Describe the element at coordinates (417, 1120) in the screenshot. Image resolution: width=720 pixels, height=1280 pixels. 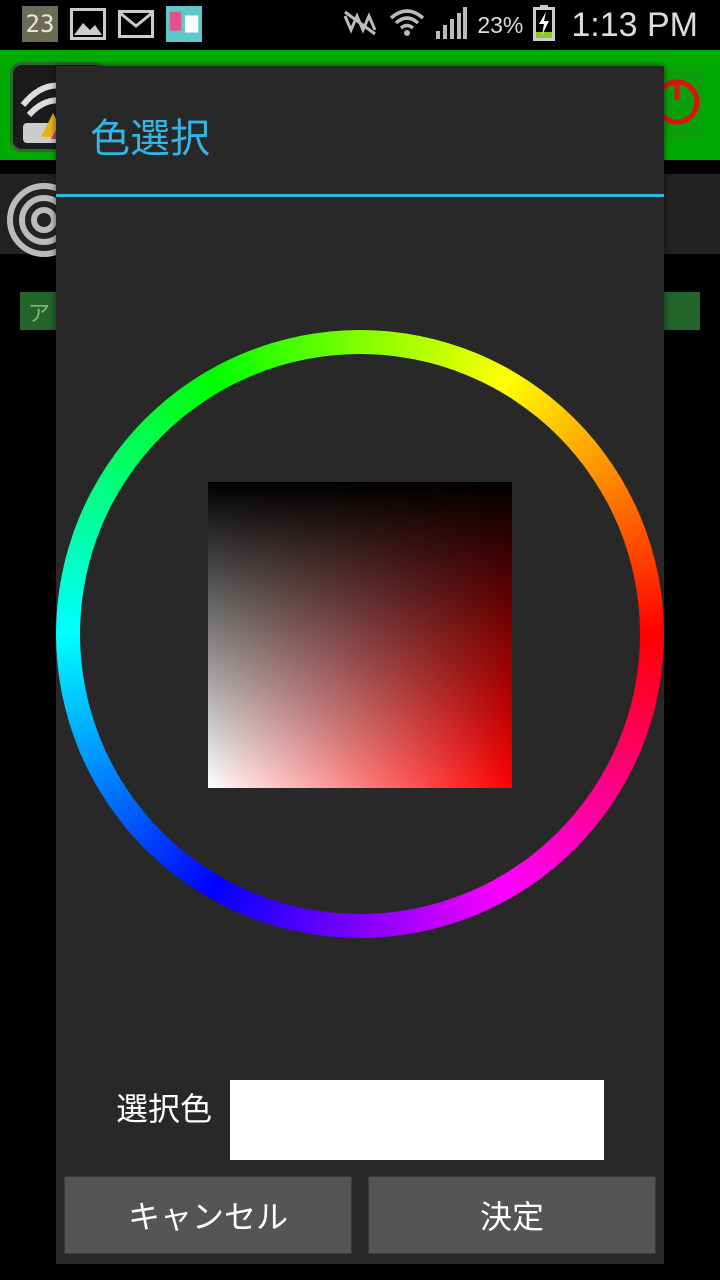
I see `selected-color-swatch` at that location.